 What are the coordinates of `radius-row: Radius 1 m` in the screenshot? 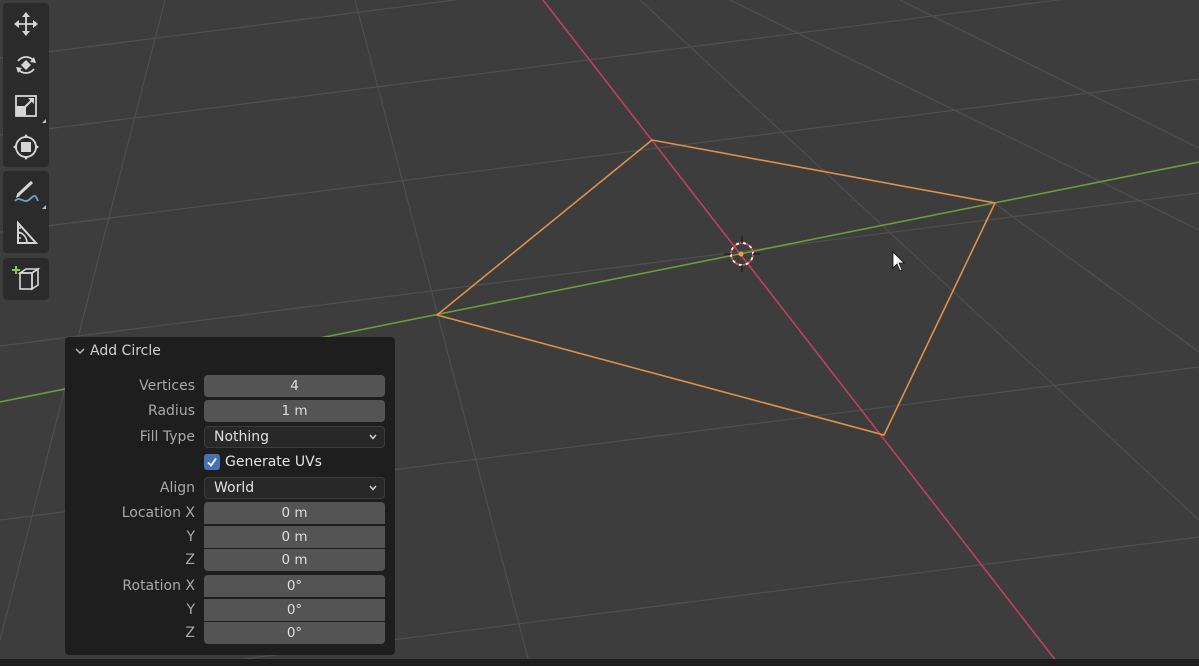 It's located at (230, 411).